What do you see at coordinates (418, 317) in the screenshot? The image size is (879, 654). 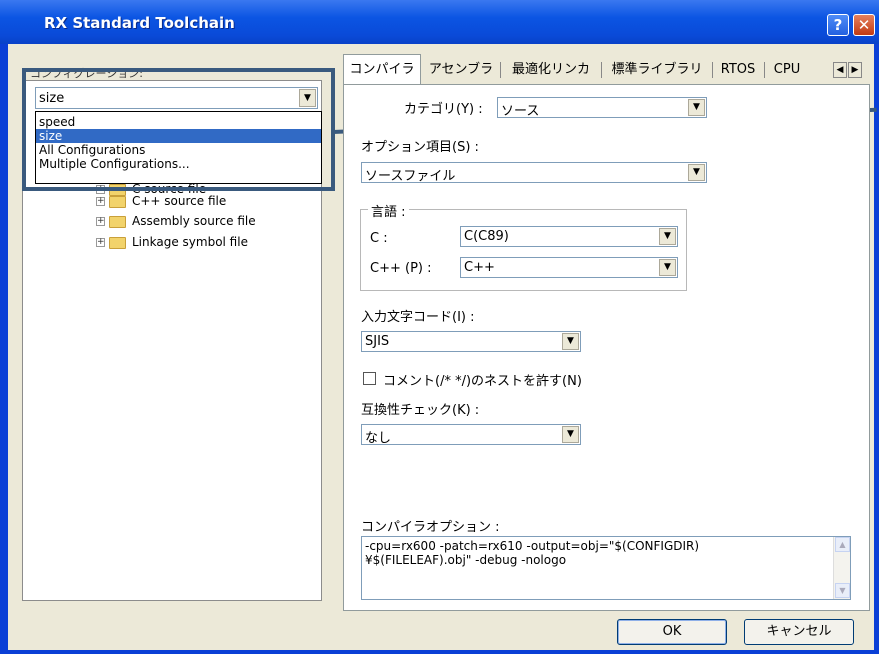 I see `input-charset-label: 入力文字コード(I) :` at bounding box center [418, 317].